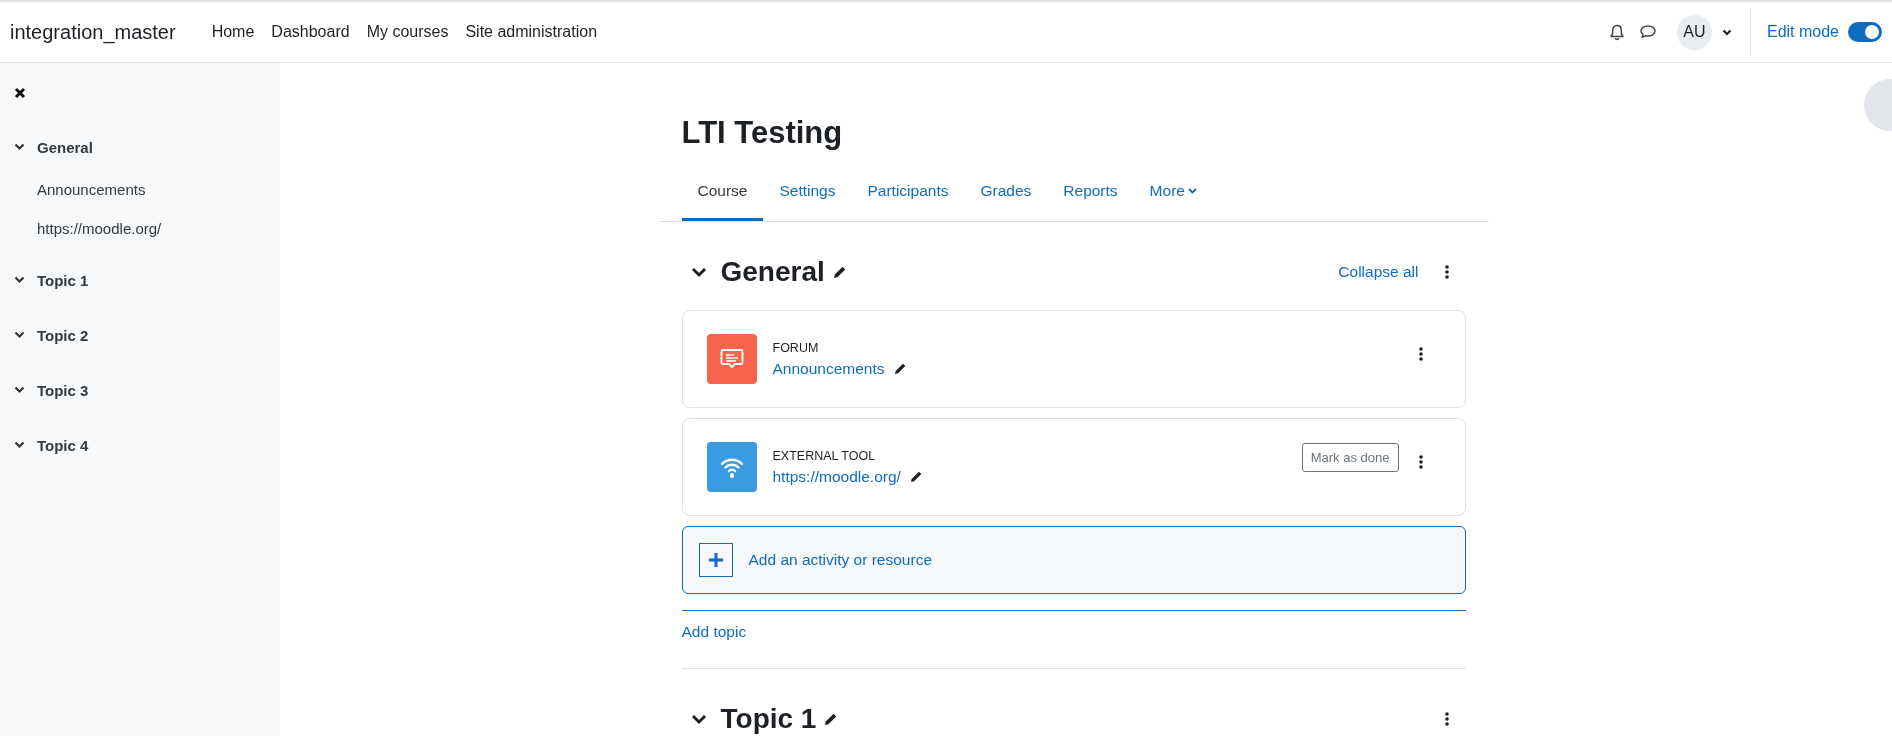 The image size is (1892, 736). Describe the element at coordinates (1647, 32) in the screenshot. I see `chat-bubble-icon` at that location.